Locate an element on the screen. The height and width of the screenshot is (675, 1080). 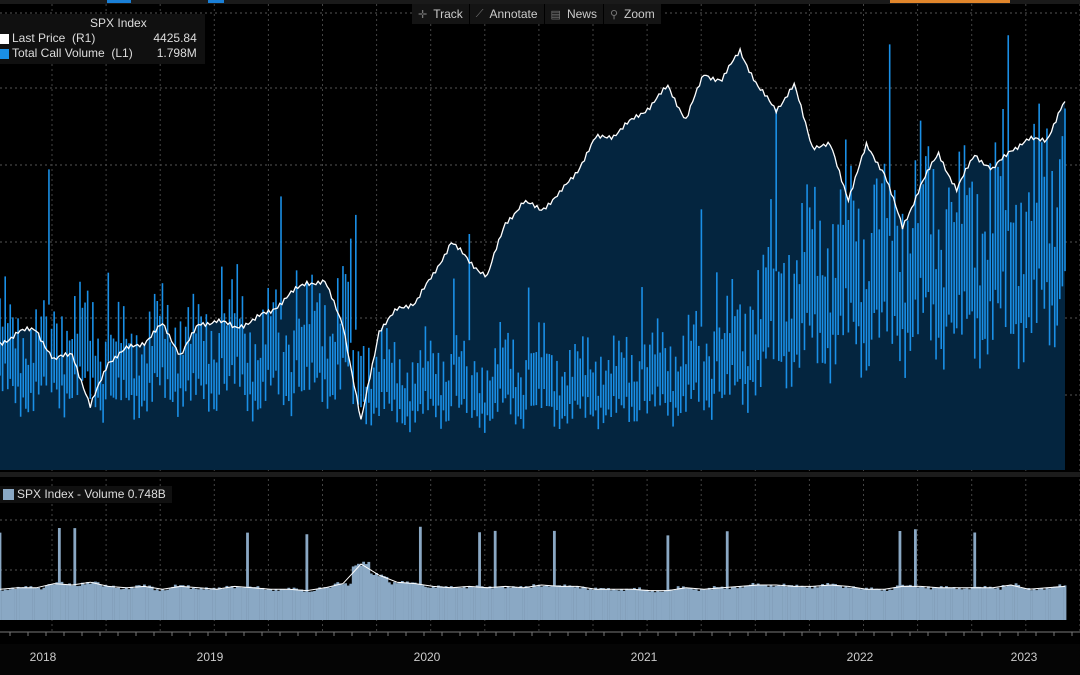
x-tick-label: 2023 is located at coordinates (1024, 657).